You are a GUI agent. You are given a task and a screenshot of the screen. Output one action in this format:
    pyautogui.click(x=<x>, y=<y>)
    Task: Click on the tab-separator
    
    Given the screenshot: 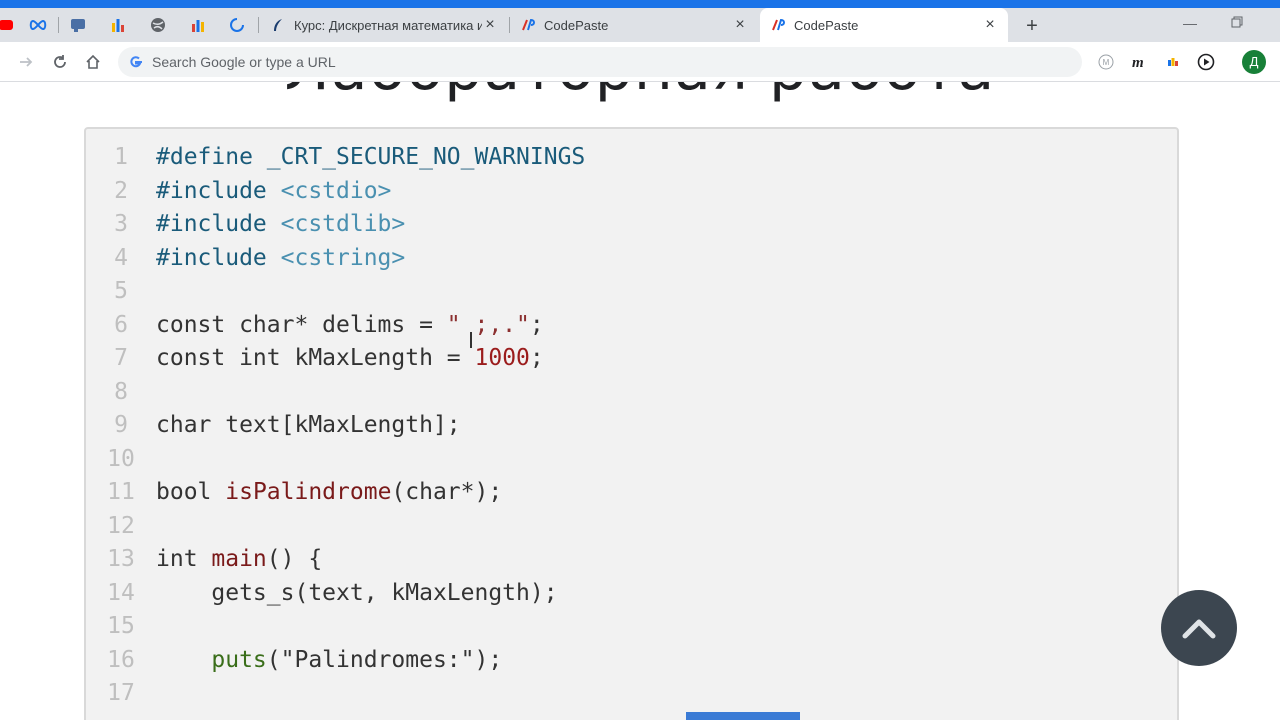 What is the action you would take?
    pyautogui.click(x=258, y=25)
    